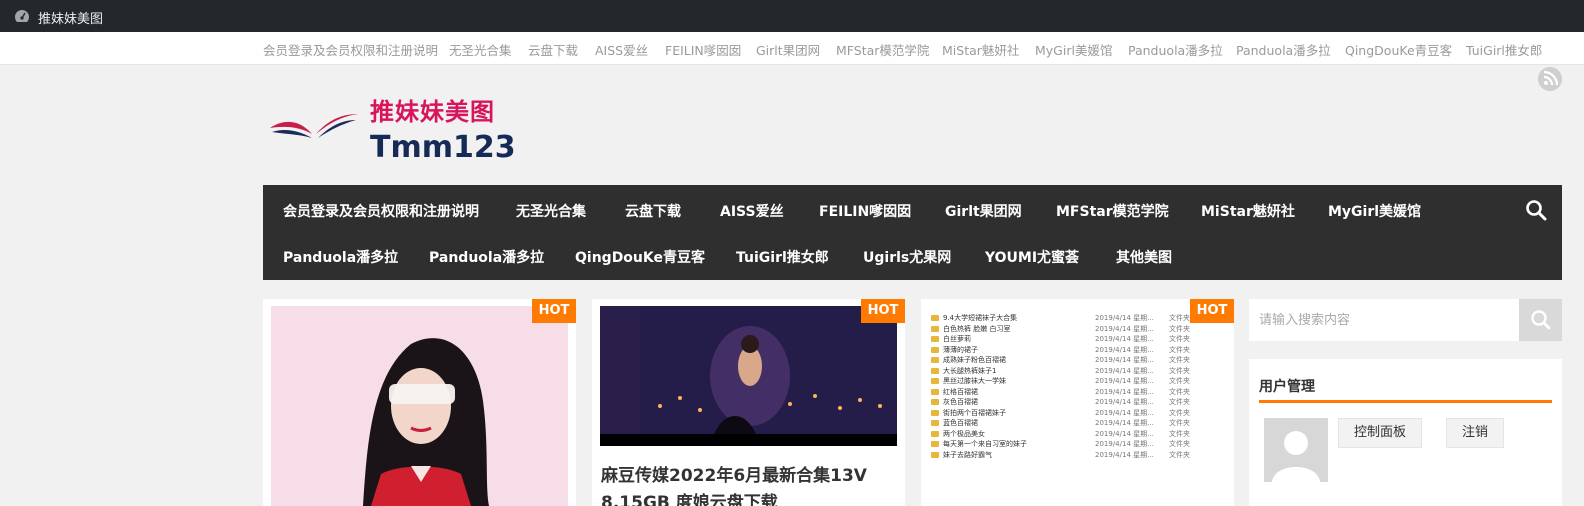  What do you see at coordinates (788, 49) in the screenshot?
I see `top-link: Girlt果团网` at bounding box center [788, 49].